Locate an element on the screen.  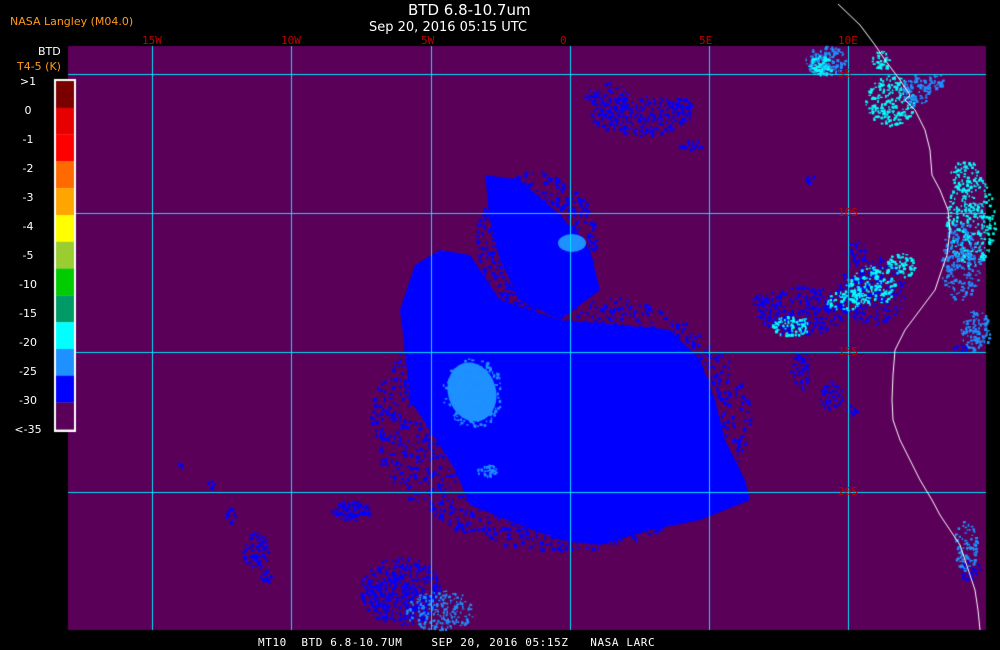
lon-label: 5W is located at coordinates (428, 40).